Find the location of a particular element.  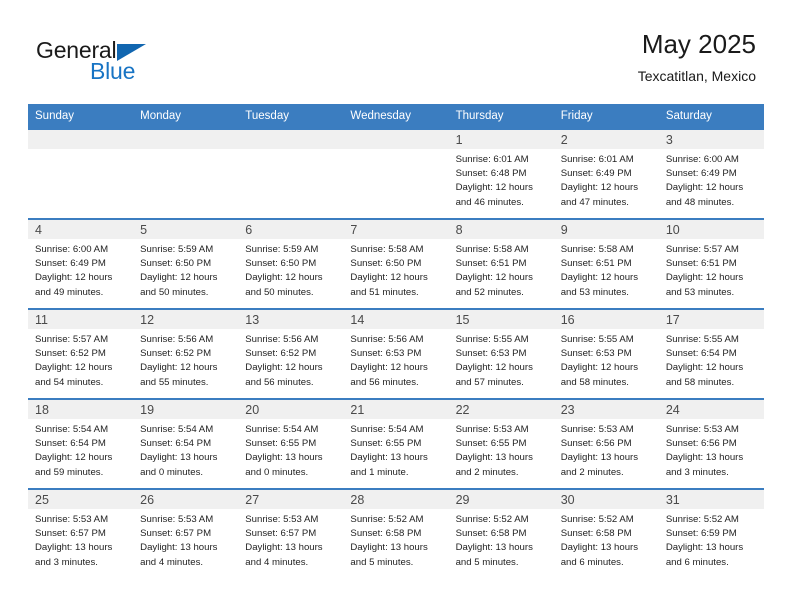

general-blue-logo: General Blue is located at coordinates (136, 61).